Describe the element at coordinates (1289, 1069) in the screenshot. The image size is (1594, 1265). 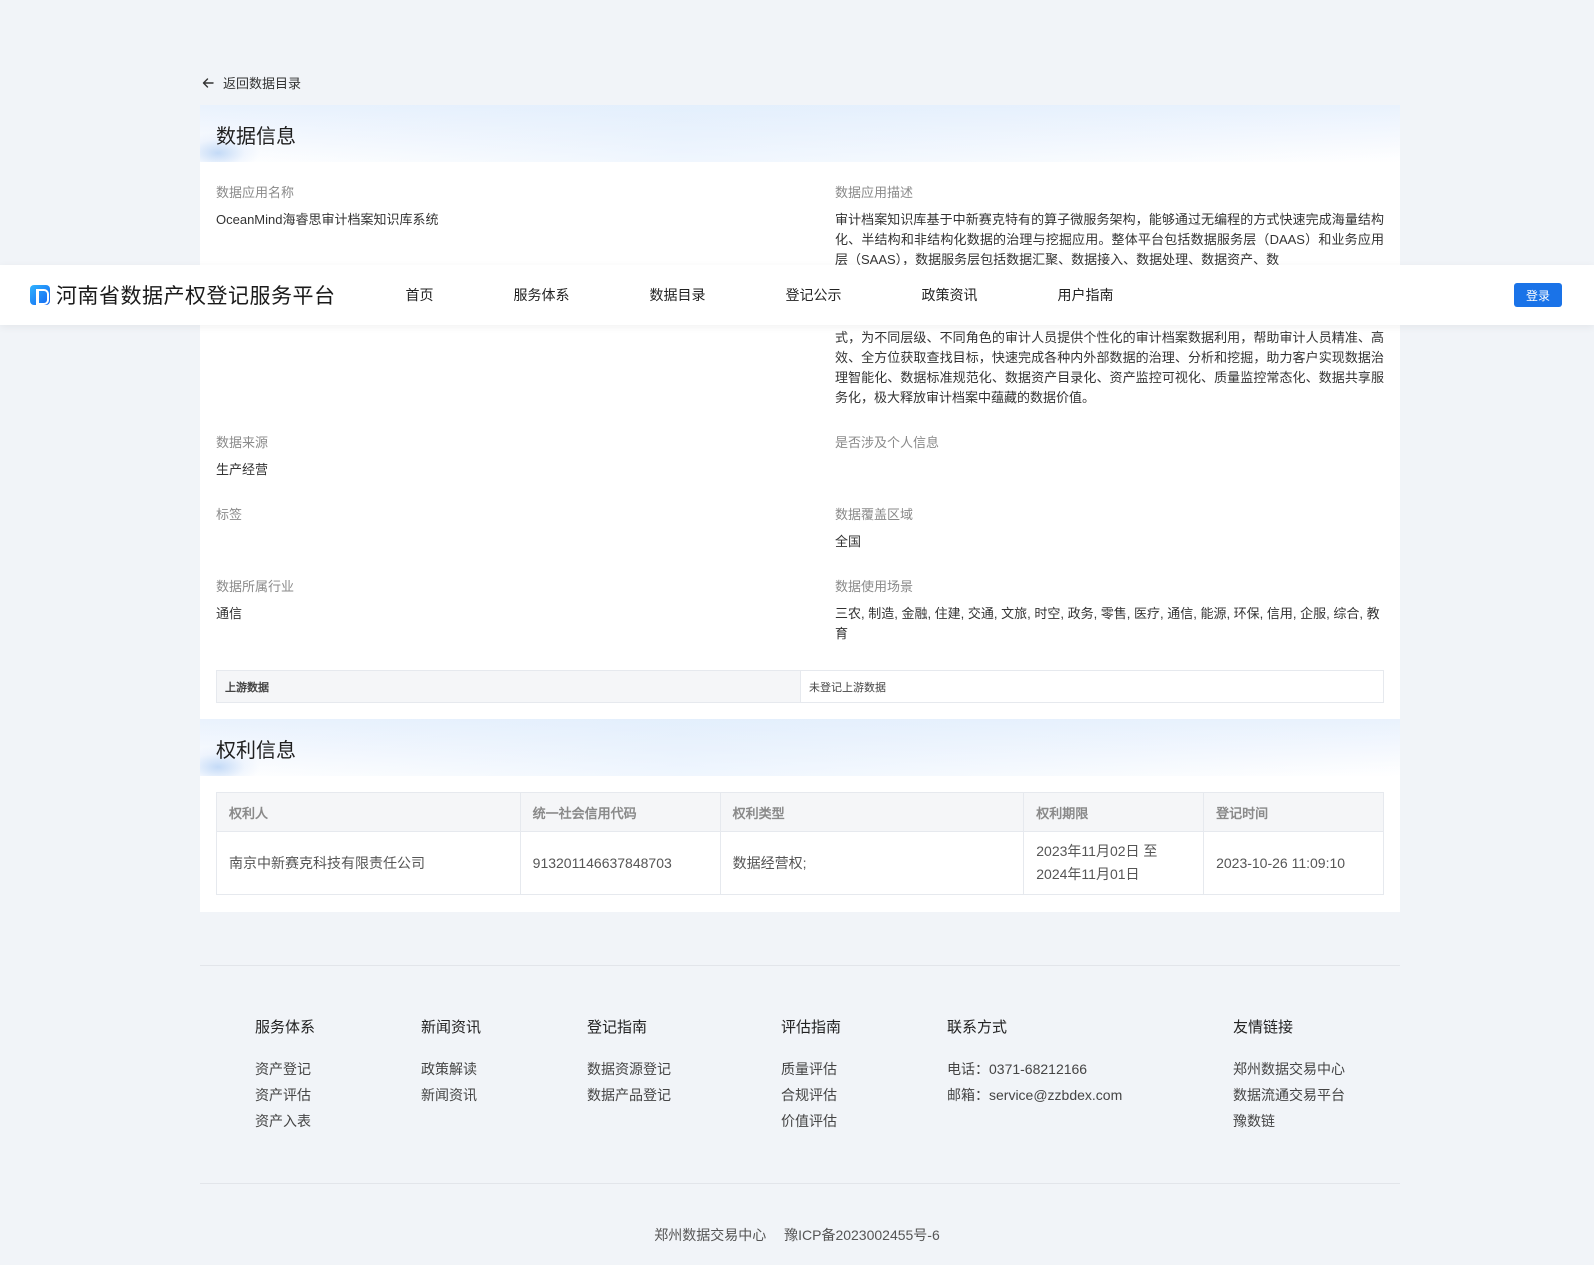
I see `footer-link: 郑州数据交易中心` at that location.